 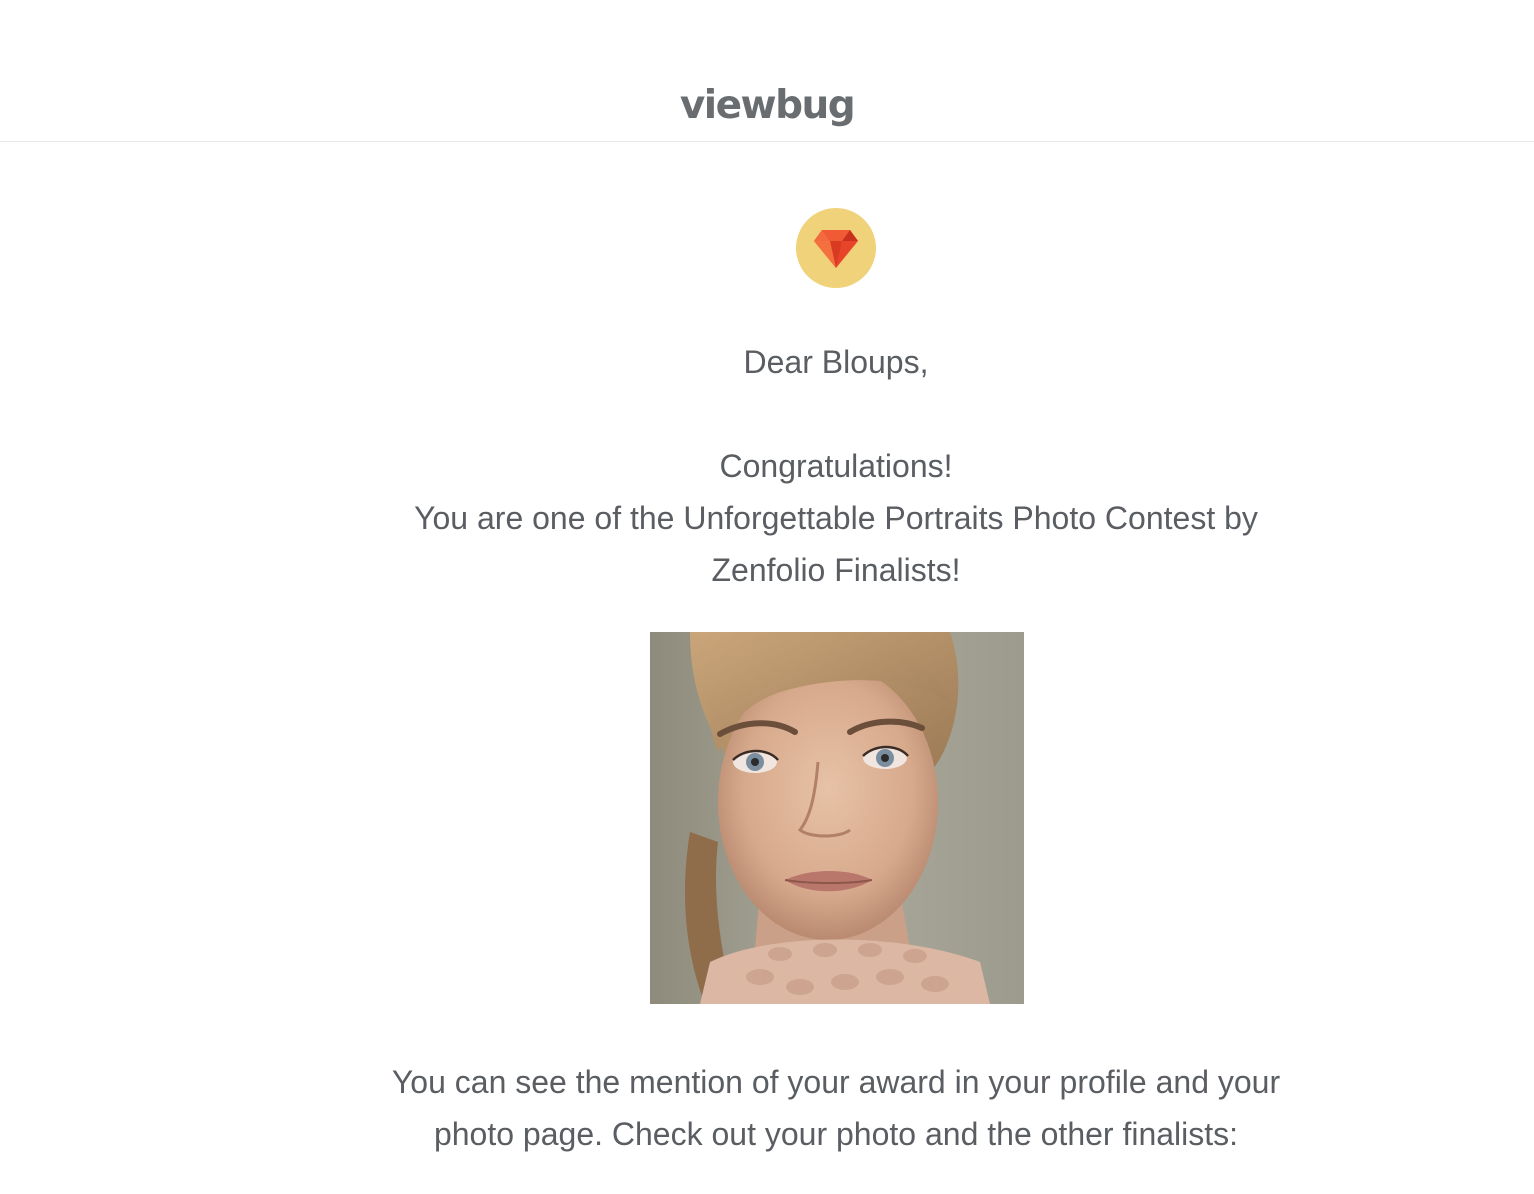 What do you see at coordinates (836, 570) in the screenshot?
I see `finalist-message-line2: Zenfolio Finalists!` at bounding box center [836, 570].